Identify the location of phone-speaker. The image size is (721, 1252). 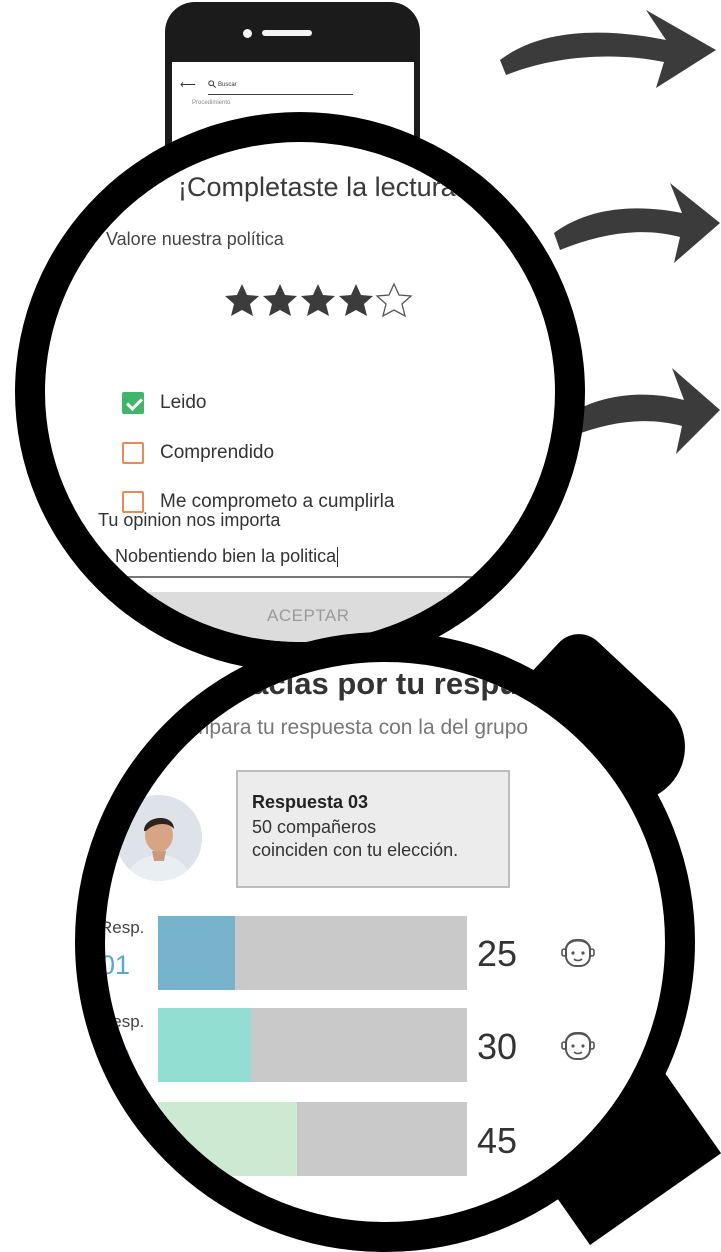
(287, 33).